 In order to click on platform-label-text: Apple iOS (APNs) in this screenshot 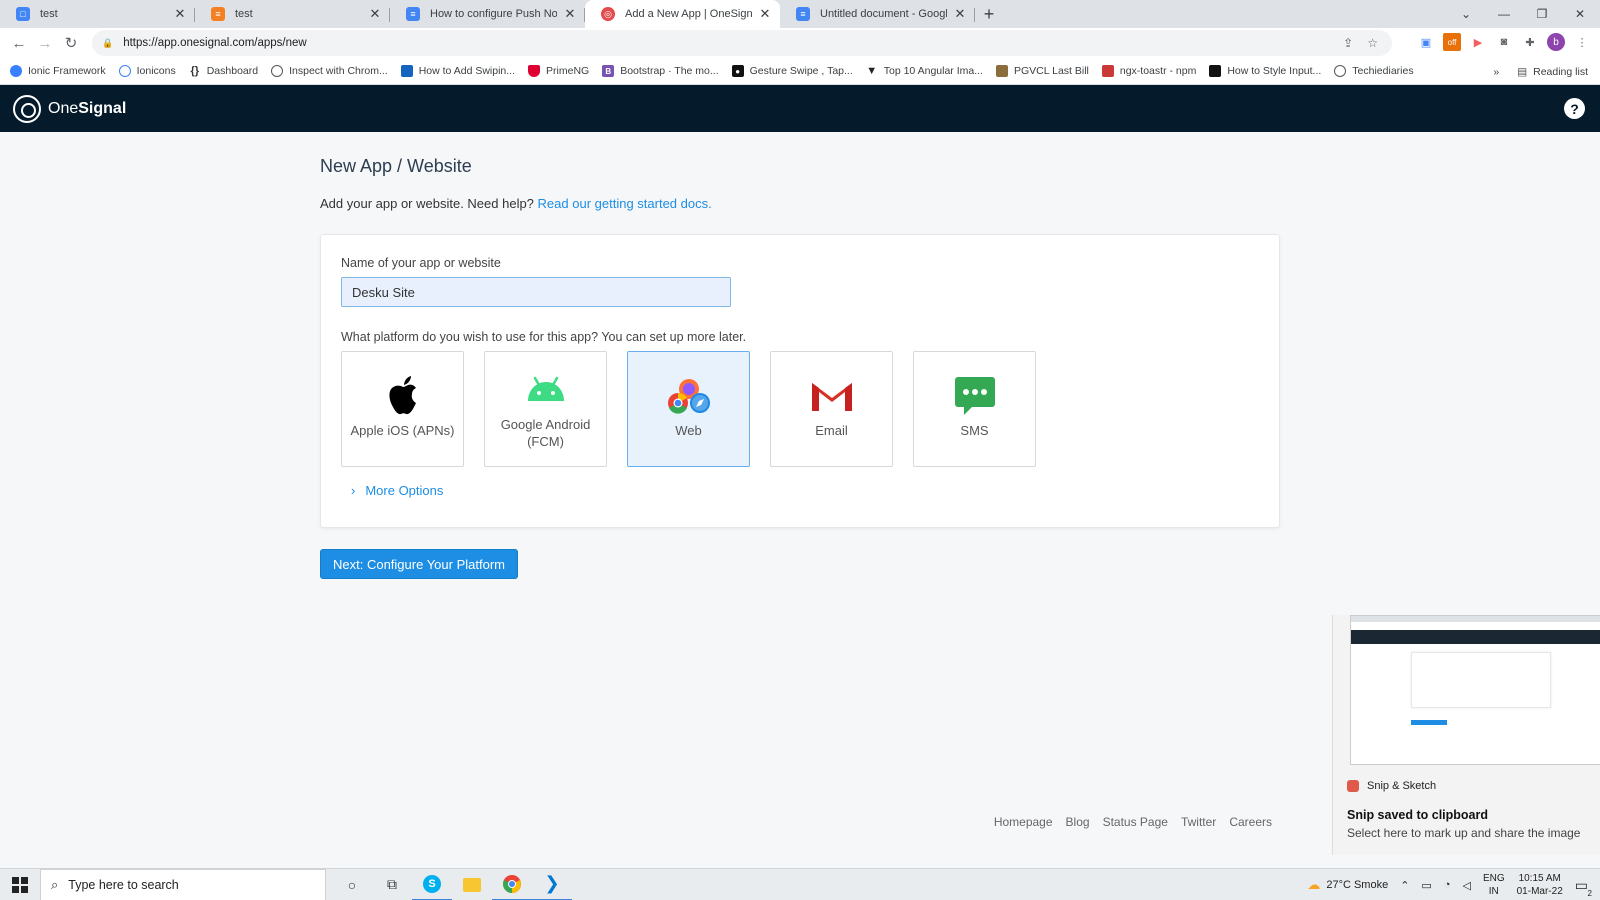, I will do `click(402, 430)`.